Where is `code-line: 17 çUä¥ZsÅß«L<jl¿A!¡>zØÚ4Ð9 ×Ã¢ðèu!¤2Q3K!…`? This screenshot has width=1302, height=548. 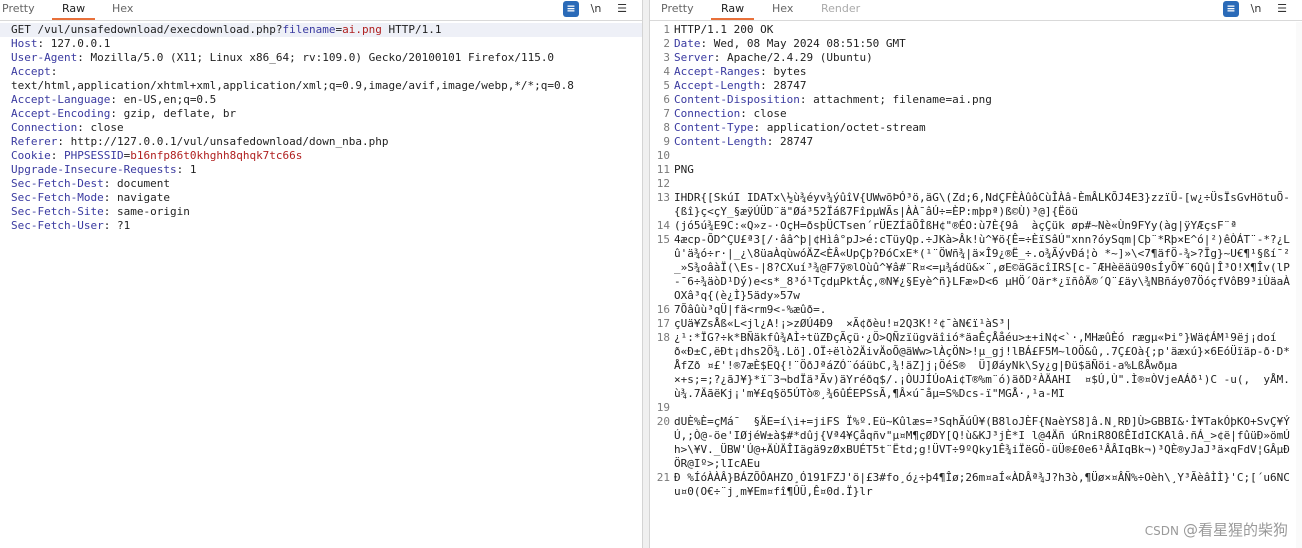 code-line: 17 çUä¥ZsÅß«L<jl¿A!¡>zØÚ4Ð9 ×Ã¢ðèu!¤2Q3K!… is located at coordinates (976, 324).